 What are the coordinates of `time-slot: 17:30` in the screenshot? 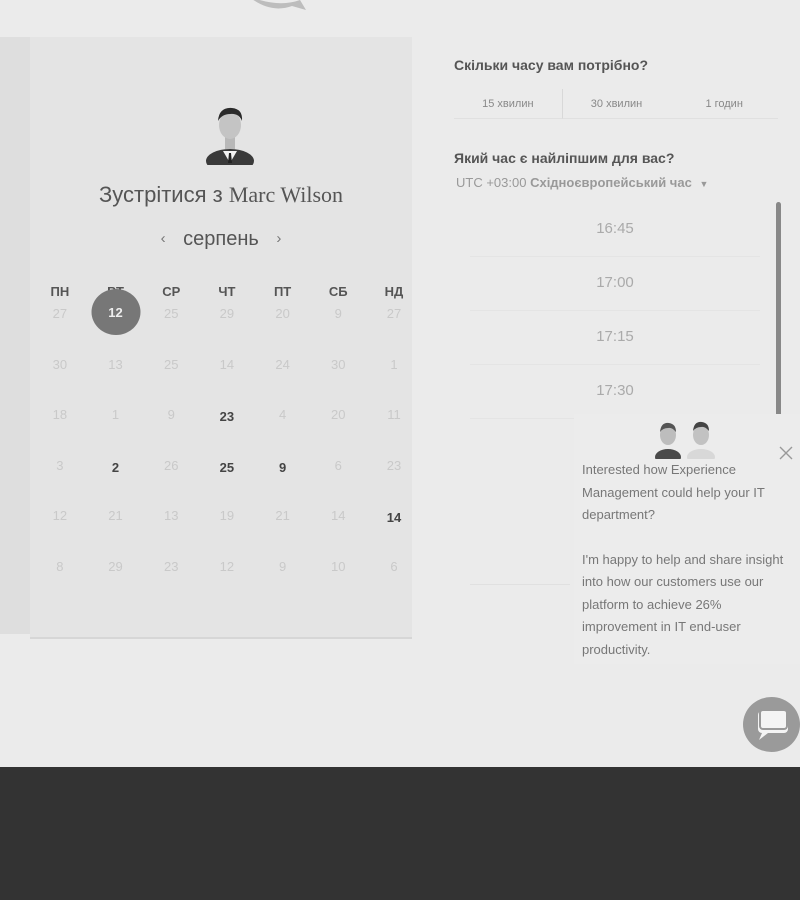 It's located at (615, 391).